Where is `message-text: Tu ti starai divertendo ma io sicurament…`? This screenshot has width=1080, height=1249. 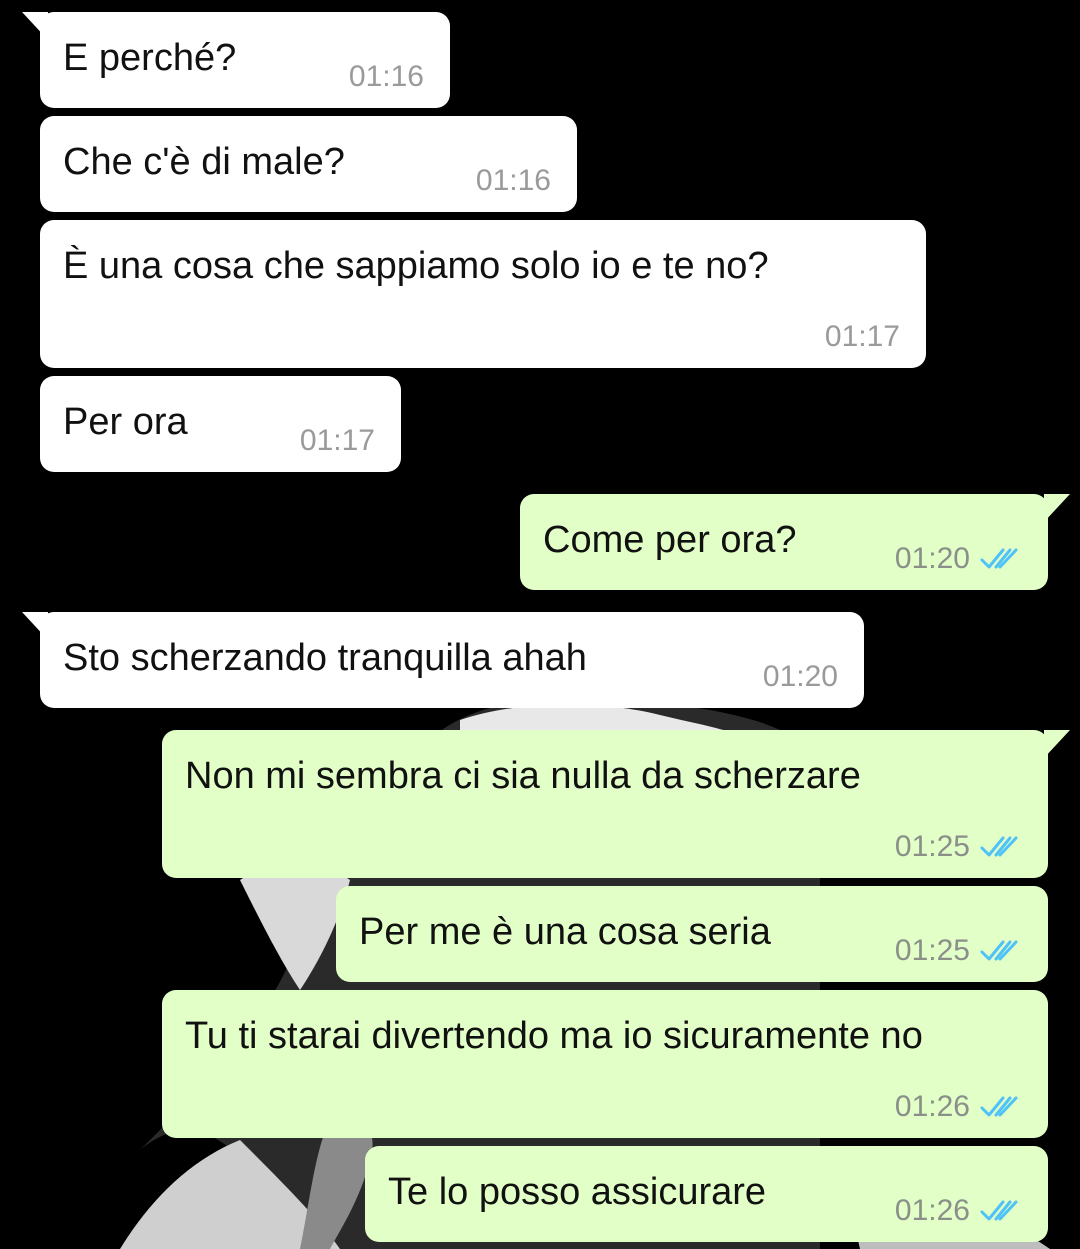
message-text: Tu ti starai divertendo ma io sicurament… is located at coordinates (554, 1036).